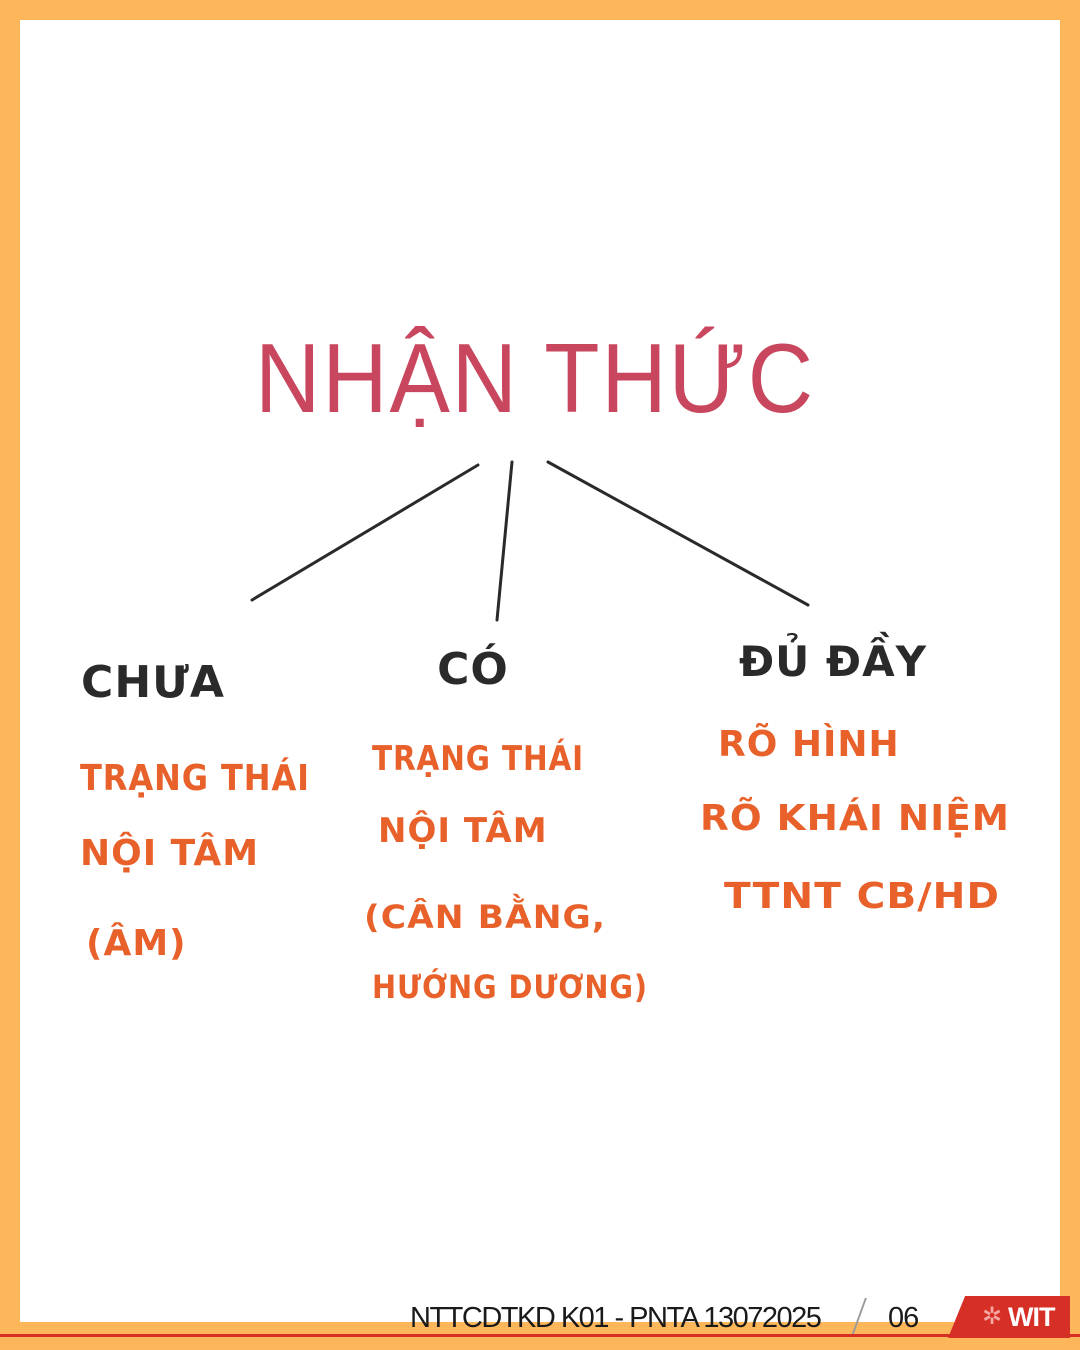 The image size is (1080, 1350). I want to click on connector-right, so click(678, 533).